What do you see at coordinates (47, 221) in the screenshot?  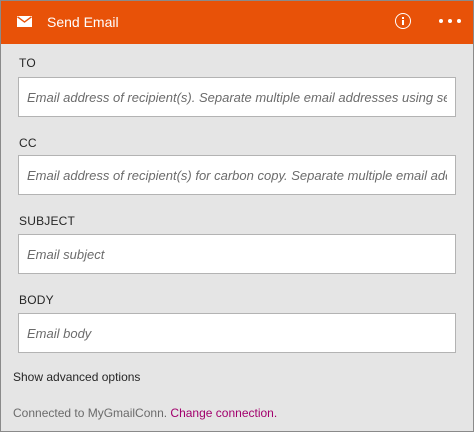 I see `subject-label: SUBJECT` at bounding box center [47, 221].